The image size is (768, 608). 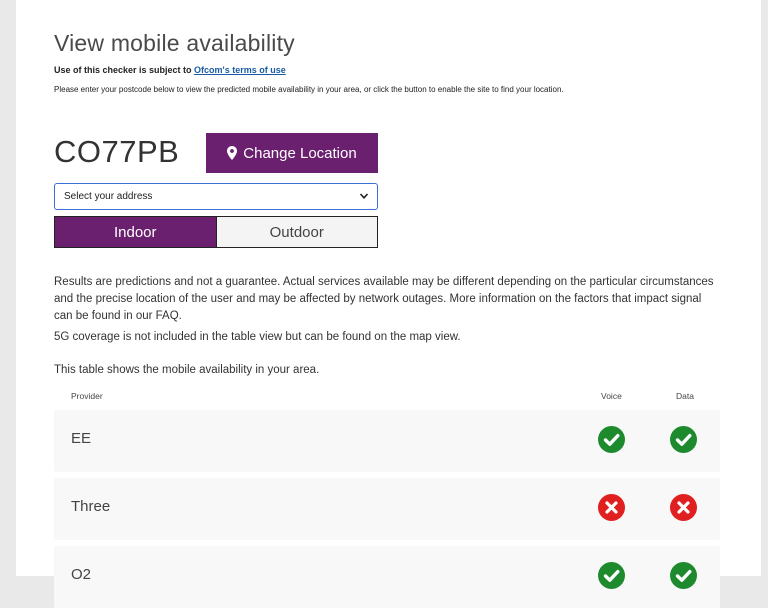 What do you see at coordinates (174, 43) in the screenshot?
I see `page-title: View mobile availability` at bounding box center [174, 43].